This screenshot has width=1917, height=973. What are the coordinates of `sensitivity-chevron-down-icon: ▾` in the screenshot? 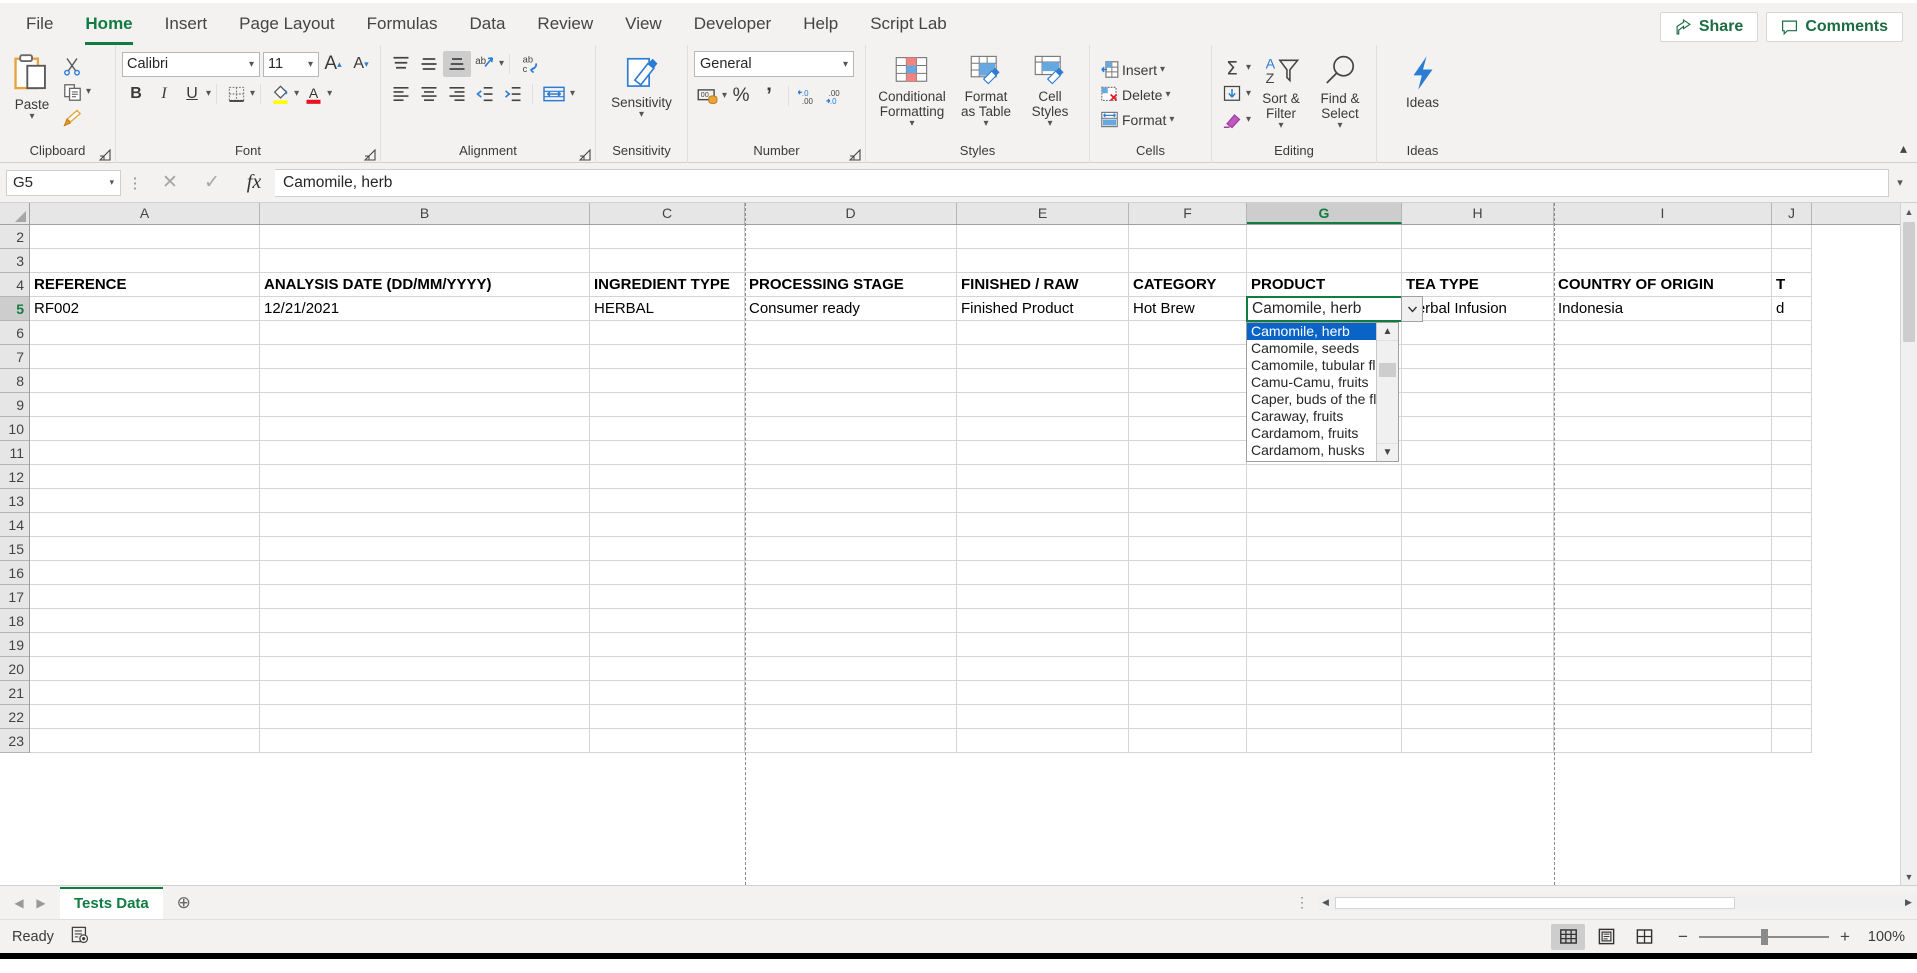 It's located at (641, 115).